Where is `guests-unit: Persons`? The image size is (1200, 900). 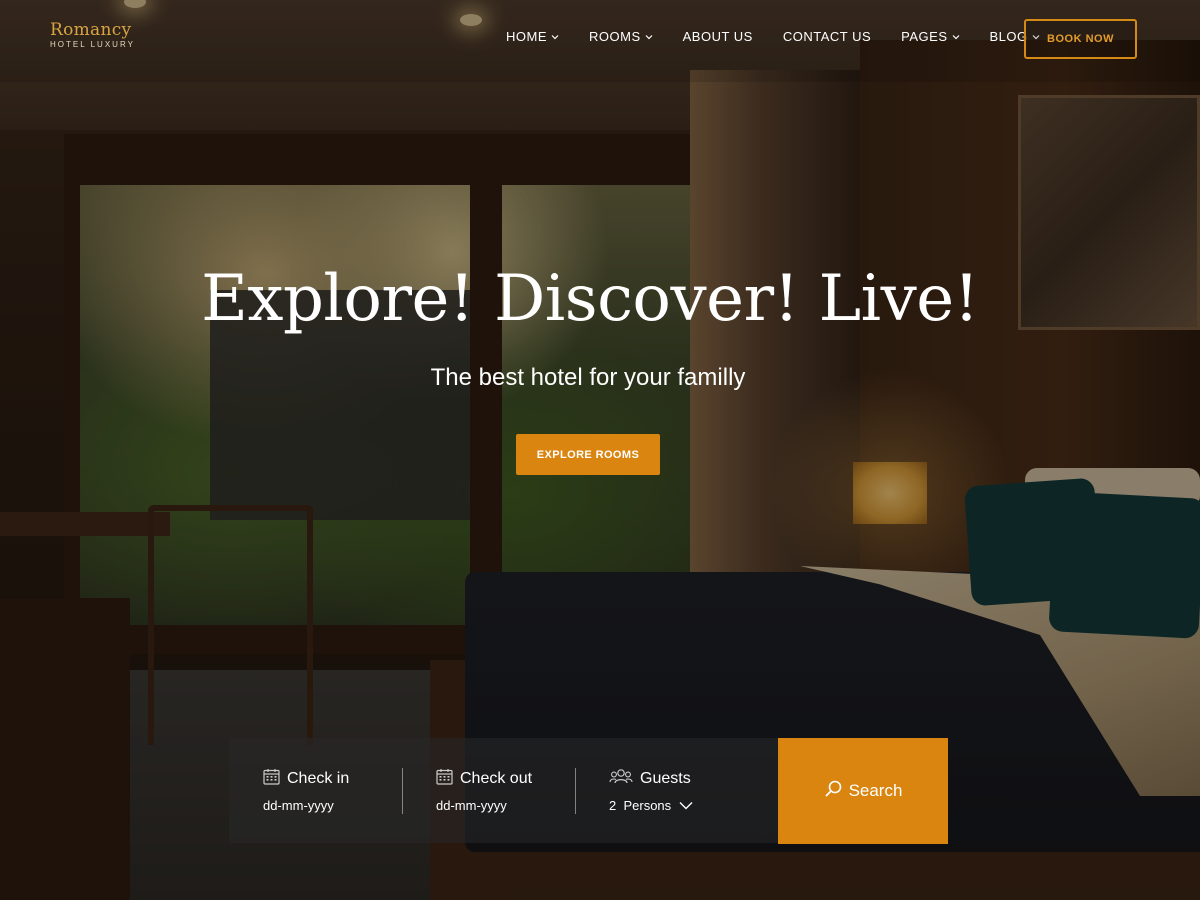
guests-unit: Persons is located at coordinates (647, 805).